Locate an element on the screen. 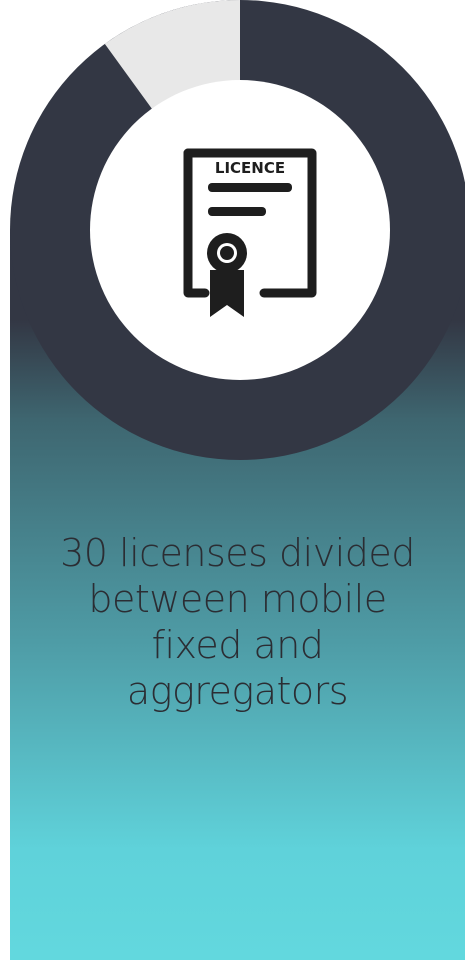 The width and height of the screenshot is (465, 960). caption-line-4: aggregators is located at coordinates (237, 691).